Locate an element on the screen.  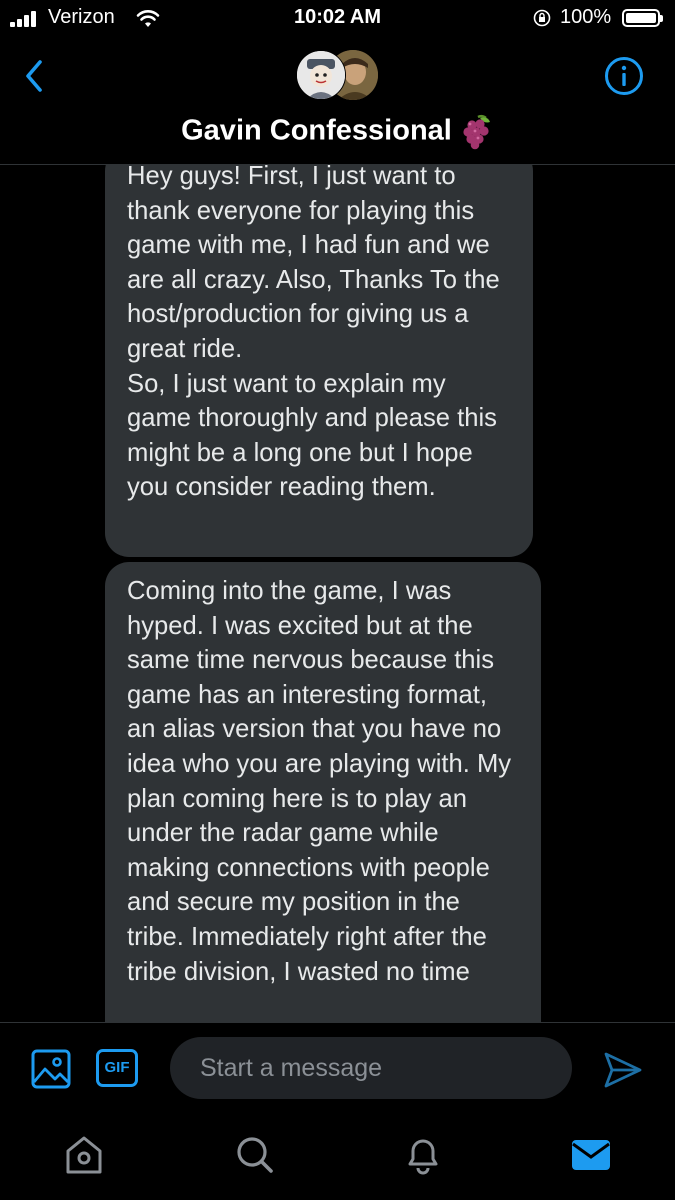
gif-button: GIF is located at coordinates (117, 1068).